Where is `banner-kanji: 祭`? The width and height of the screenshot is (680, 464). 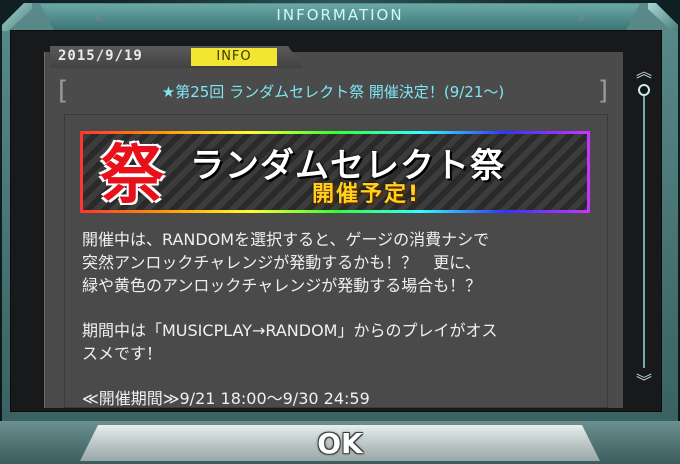 banner-kanji: 祭 is located at coordinates (132, 175).